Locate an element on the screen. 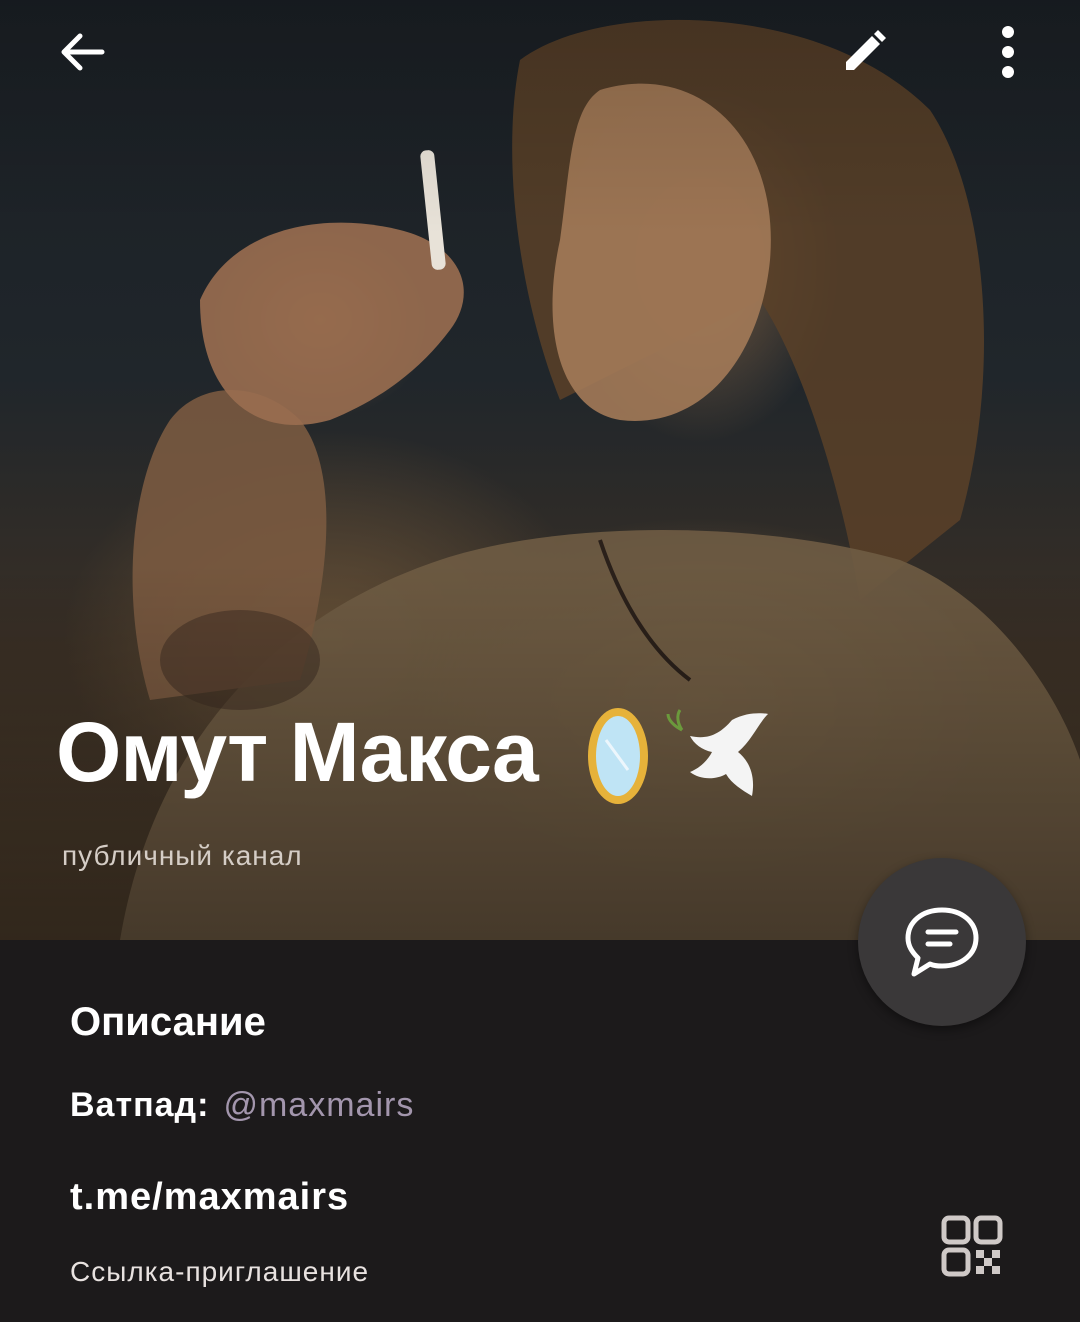 Image resolution: width=1080 pixels, height=1322 pixels. pencil-icon is located at coordinates (866, 50).